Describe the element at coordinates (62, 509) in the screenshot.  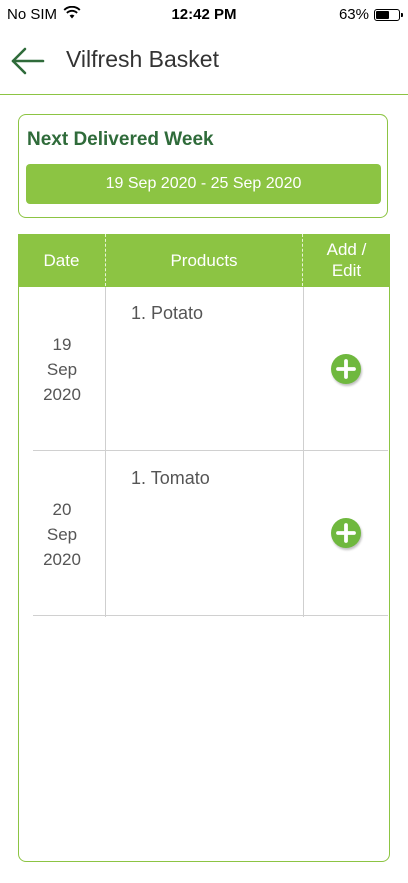
I see `date-day: 20` at that location.